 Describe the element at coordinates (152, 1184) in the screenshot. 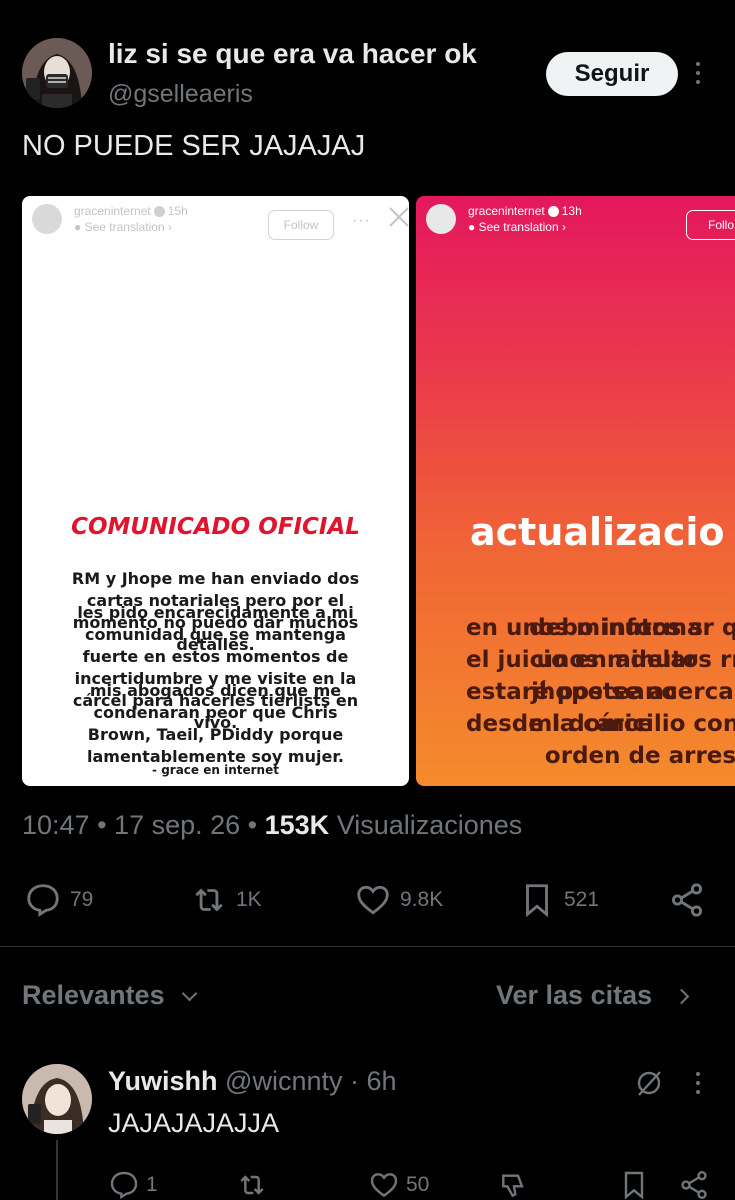

I see `reply-reply-count: 1` at that location.